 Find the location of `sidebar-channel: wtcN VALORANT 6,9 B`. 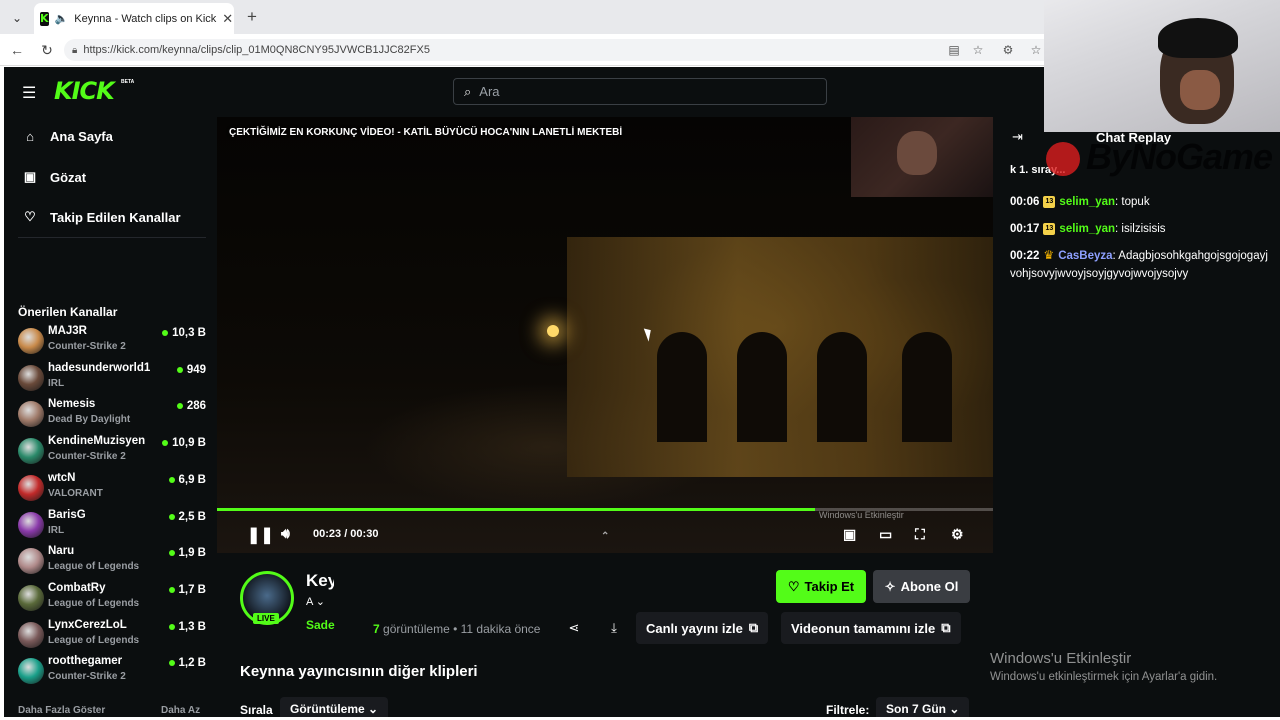

sidebar-channel: wtcN VALORANT 6,9 B is located at coordinates (112, 490).